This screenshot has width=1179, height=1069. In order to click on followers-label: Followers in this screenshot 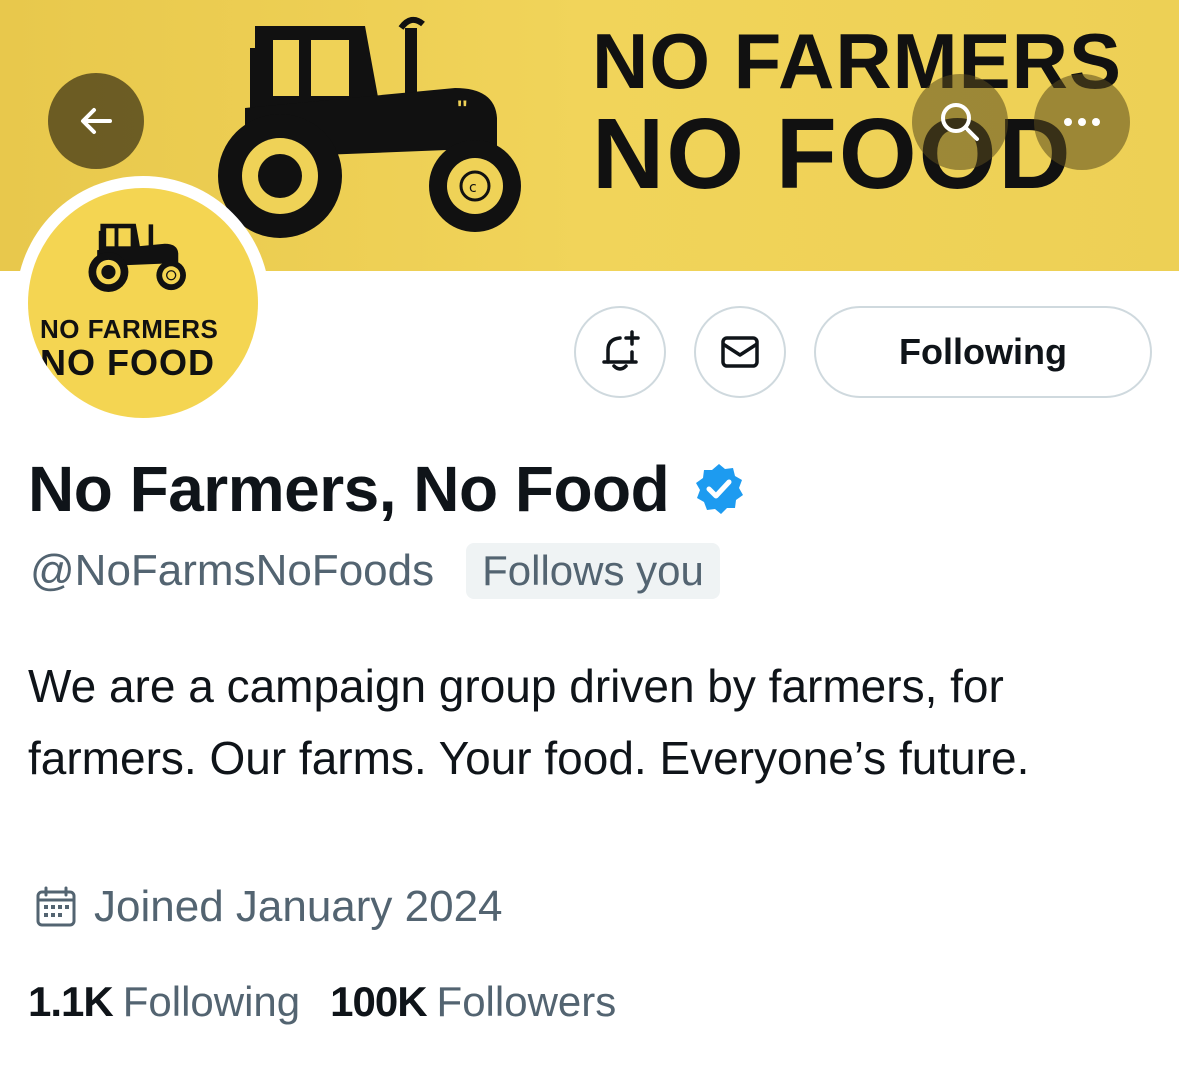, I will do `click(526, 1001)`.